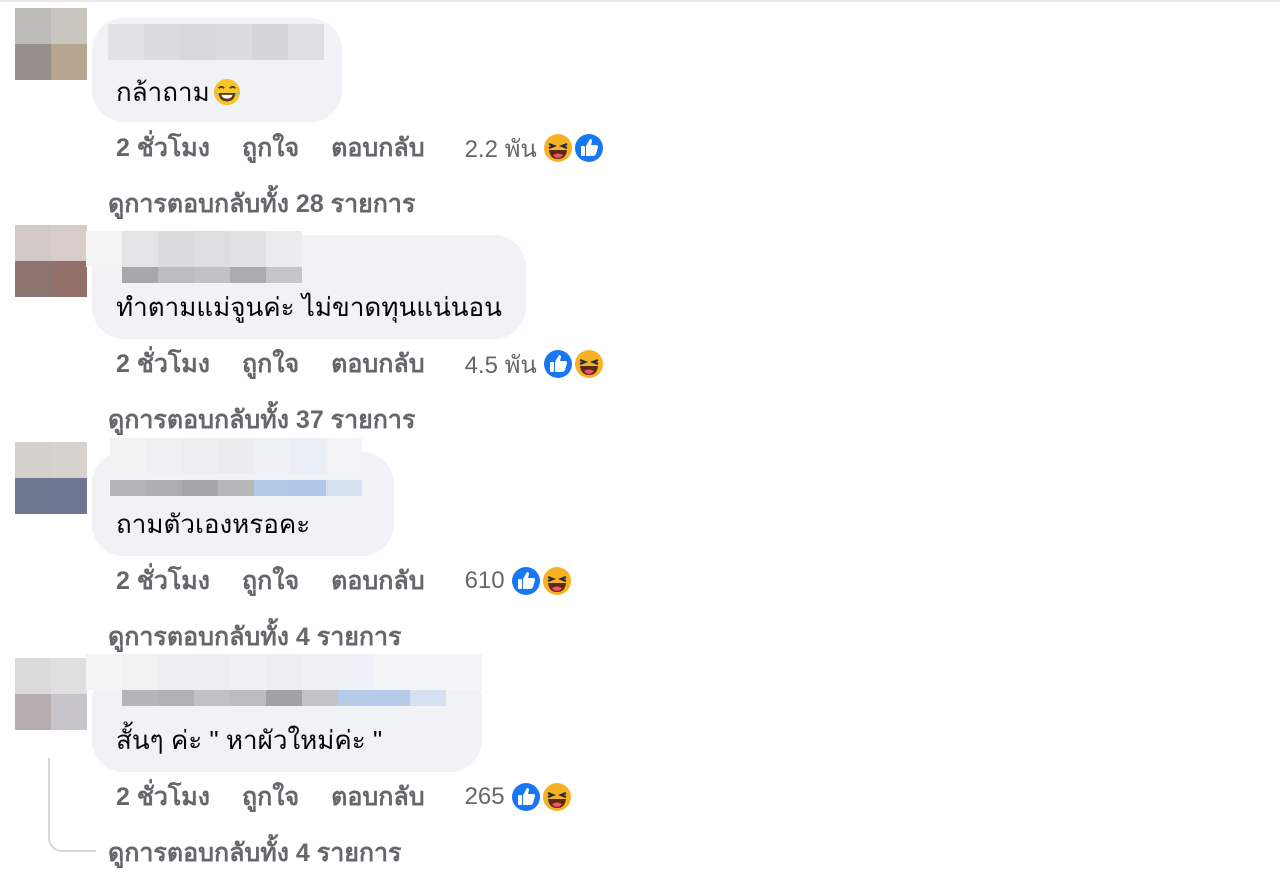  I want to click on comment-text: สั้นๆ ค่ะ " หาผัวใหม่ค่ะ ", so click(249, 740).